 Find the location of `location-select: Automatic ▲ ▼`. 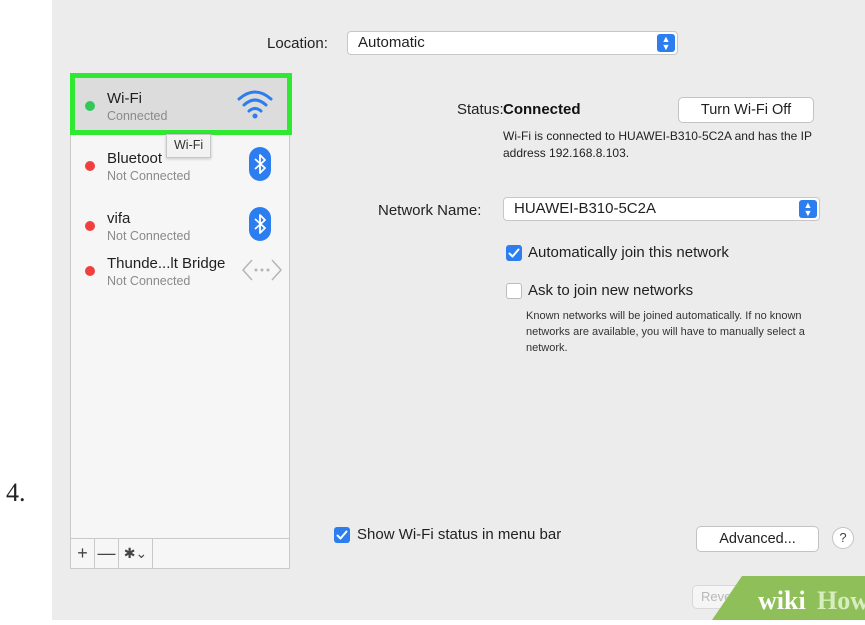

location-select: Automatic ▲ ▼ is located at coordinates (512, 43).